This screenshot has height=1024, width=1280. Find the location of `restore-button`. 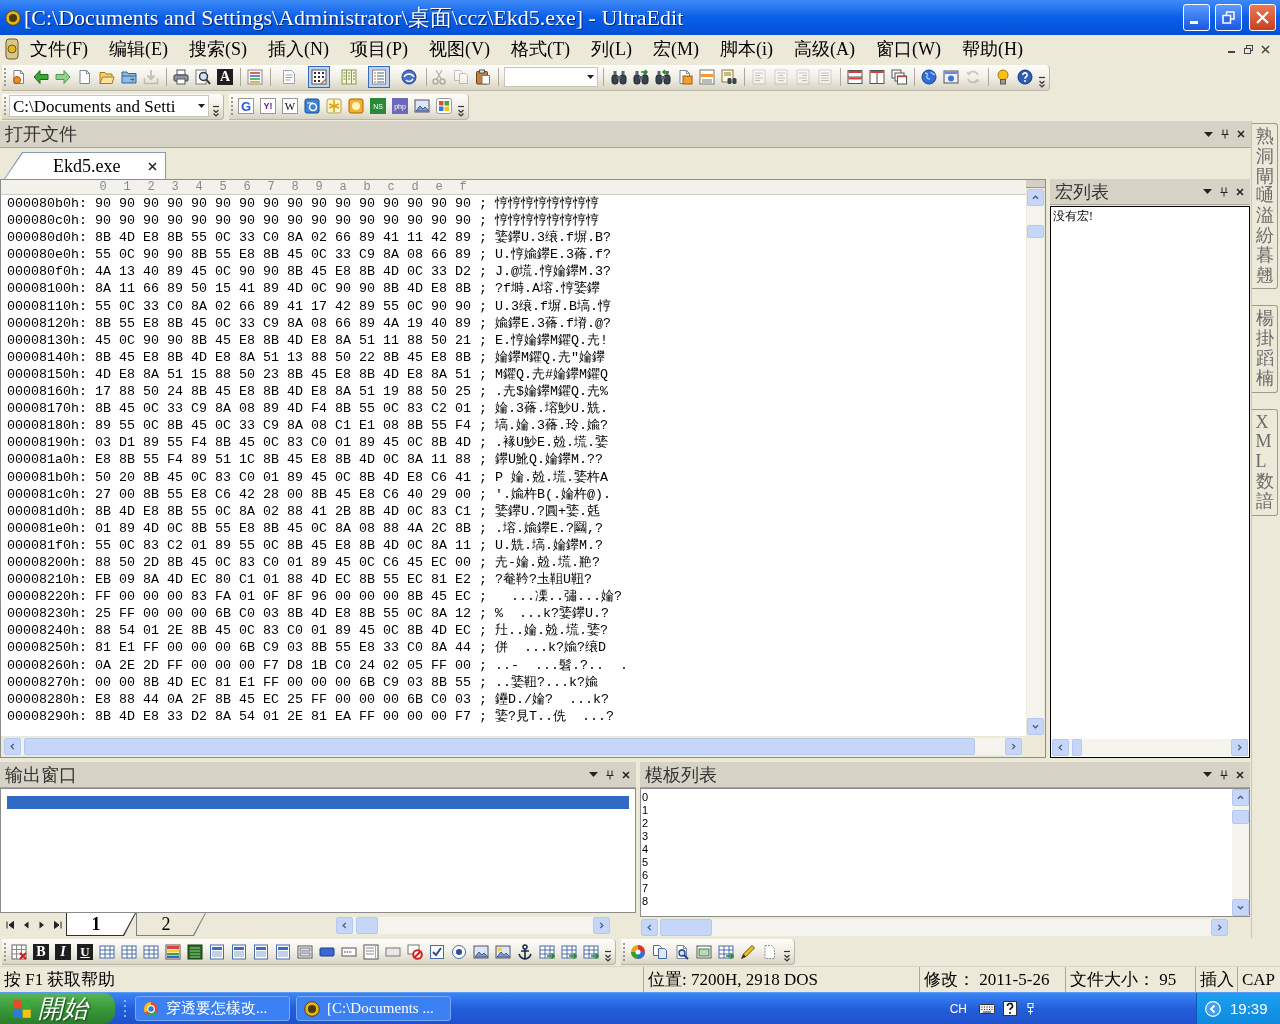

restore-button is located at coordinates (1228, 17).